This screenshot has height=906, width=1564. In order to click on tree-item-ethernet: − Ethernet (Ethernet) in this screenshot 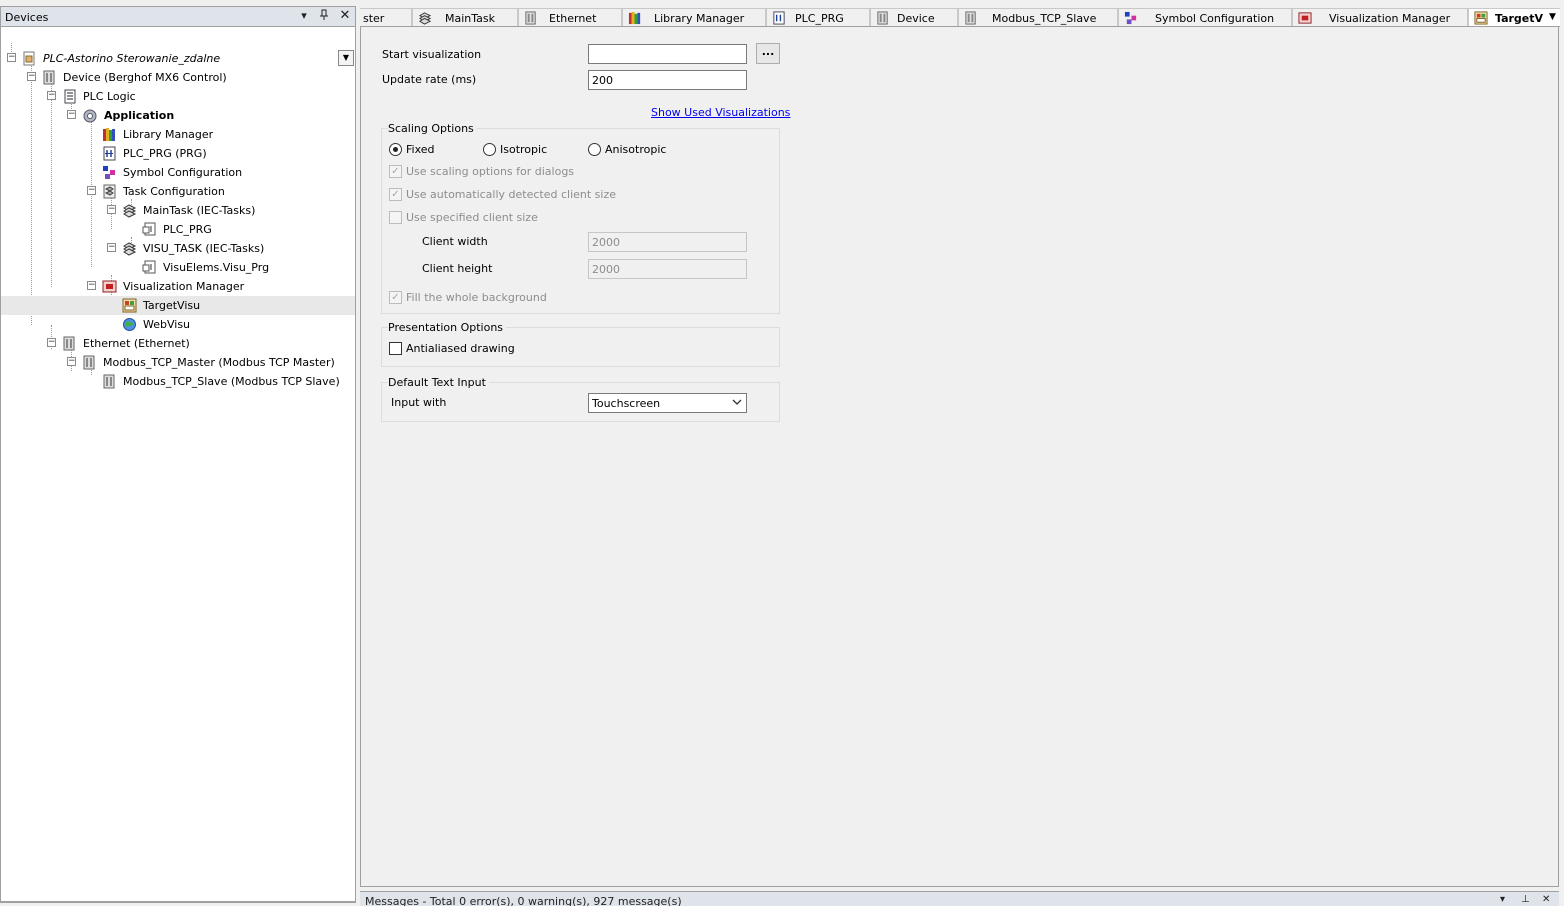, I will do `click(178, 343)`.